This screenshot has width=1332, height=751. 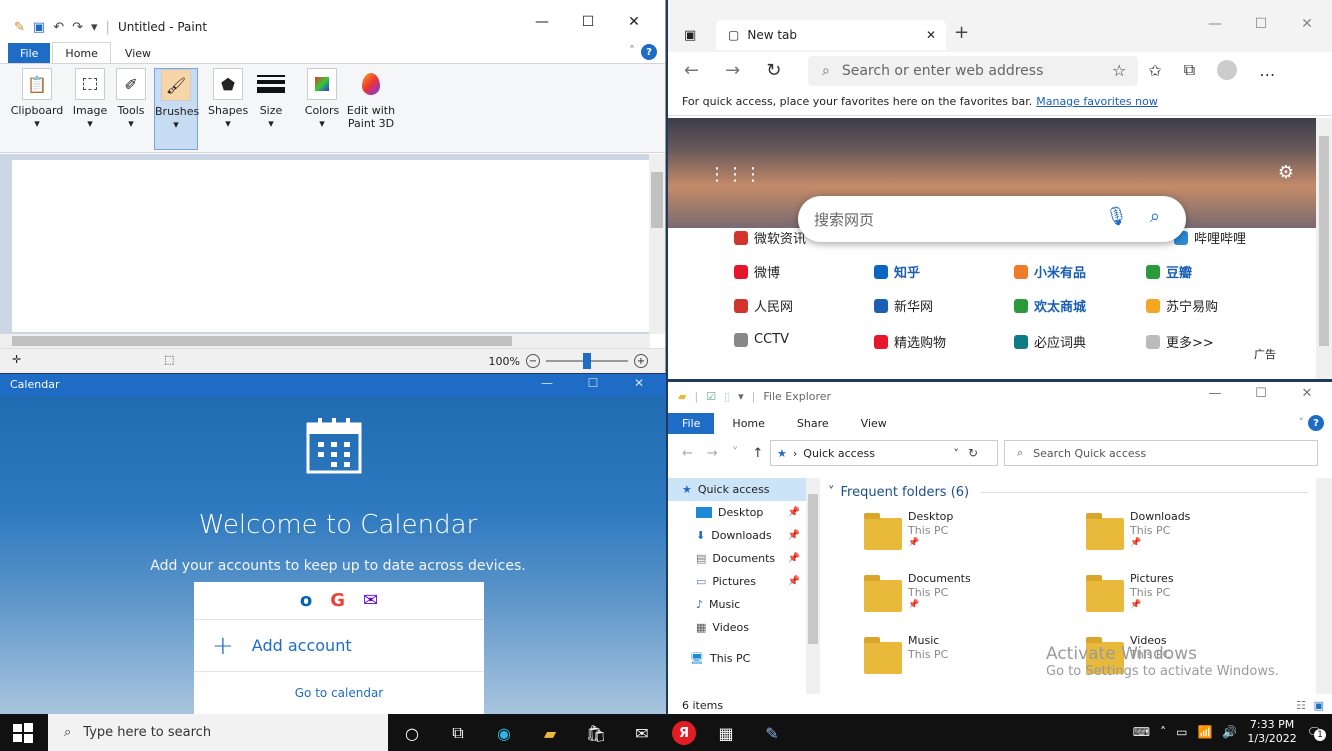 I want to click on yandex-icon: Я, so click(x=684, y=733).